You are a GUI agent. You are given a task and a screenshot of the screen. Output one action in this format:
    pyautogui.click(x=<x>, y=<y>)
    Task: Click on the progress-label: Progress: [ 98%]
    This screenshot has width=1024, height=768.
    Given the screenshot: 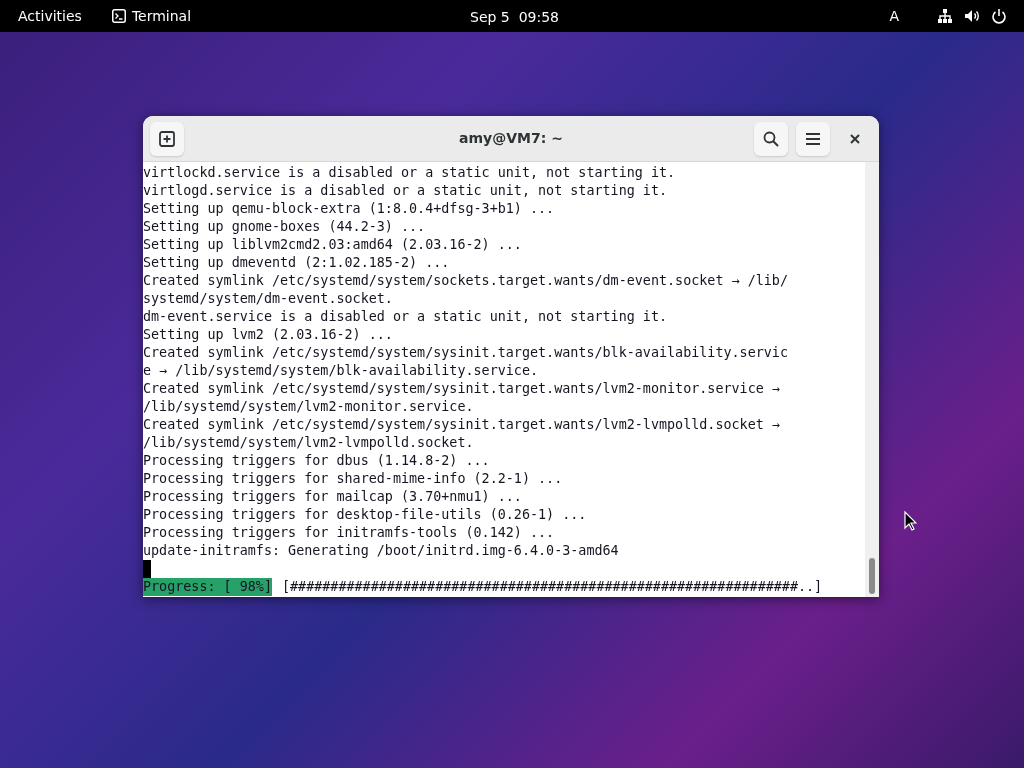 What is the action you would take?
    pyautogui.click(x=207, y=587)
    